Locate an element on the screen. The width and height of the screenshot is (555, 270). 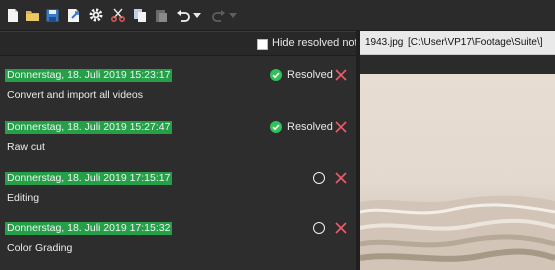
preview-header: 1943.jpg [C:\User\VP17\Footage\Suite\] is located at coordinates (457, 43).